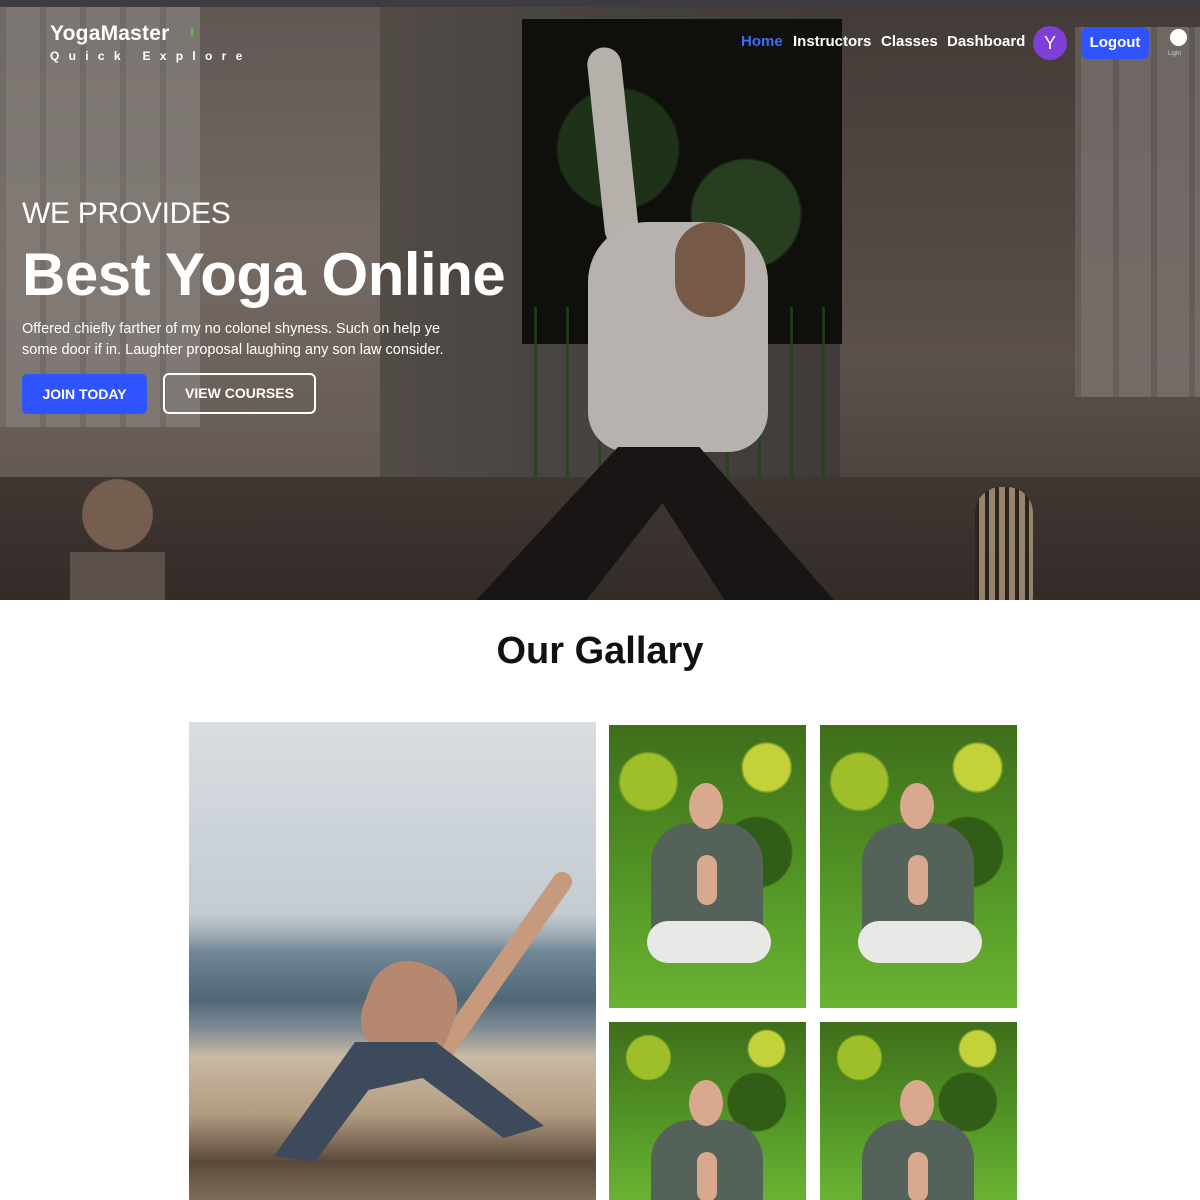 Image resolution: width=1200 pixels, height=1200 pixels. What do you see at coordinates (600, 3) in the screenshot?
I see `browser-top-strip` at bounding box center [600, 3].